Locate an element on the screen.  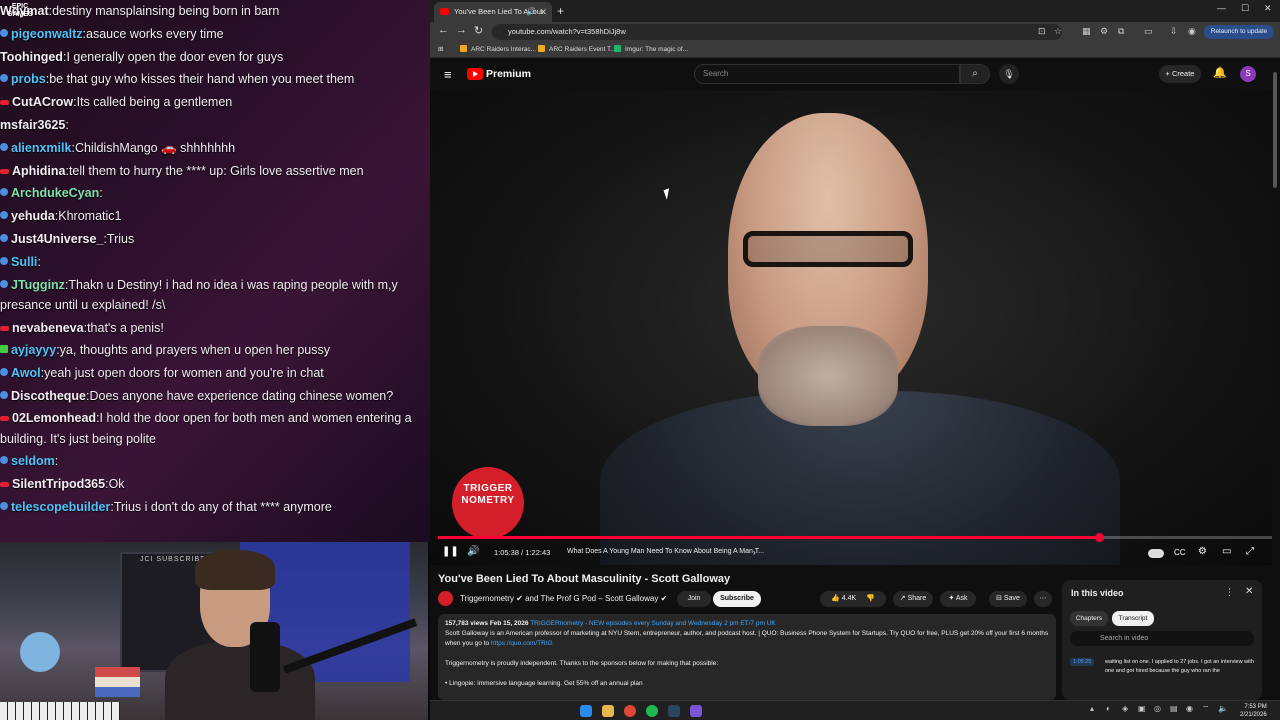
join-button: Join is located at coordinates (694, 599).